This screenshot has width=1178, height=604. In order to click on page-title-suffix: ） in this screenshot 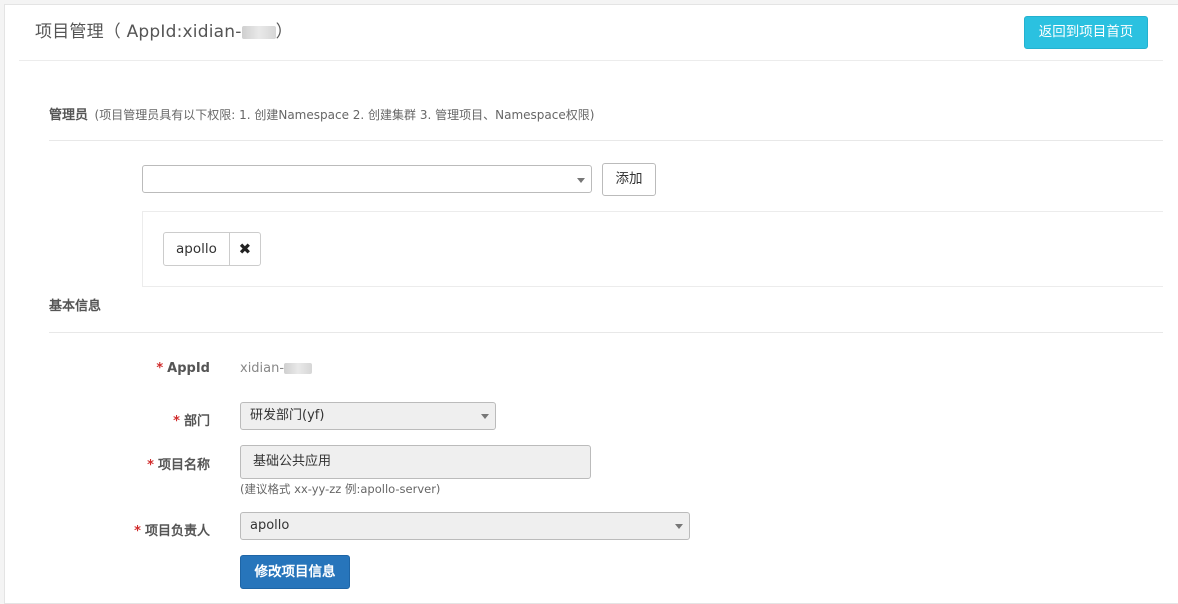, I will do `click(284, 32)`.